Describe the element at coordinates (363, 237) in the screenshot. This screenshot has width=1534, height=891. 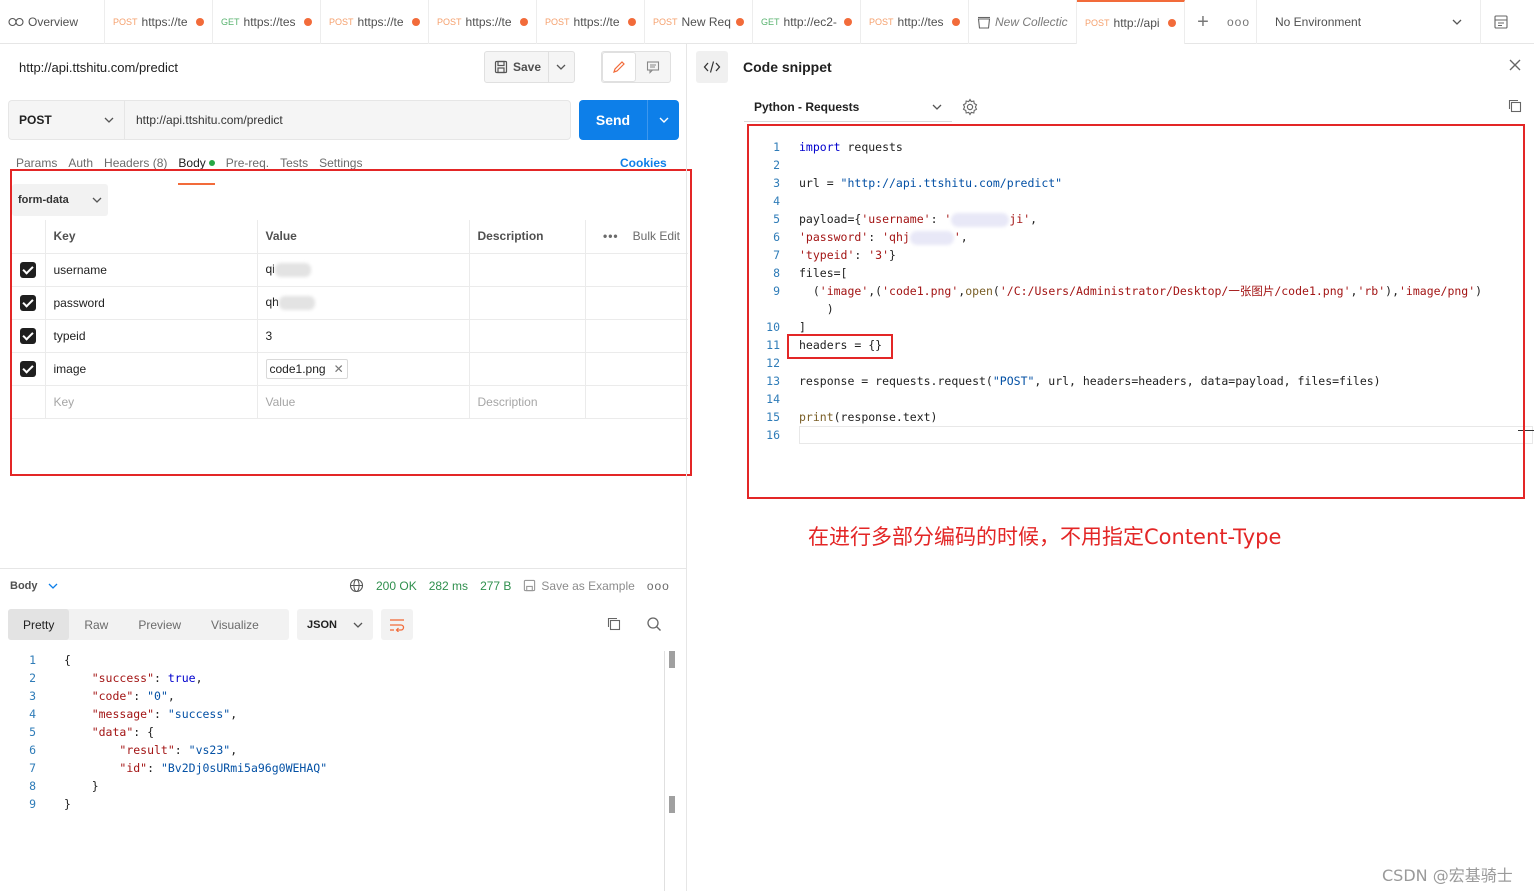
I see `value-header: Value` at that location.